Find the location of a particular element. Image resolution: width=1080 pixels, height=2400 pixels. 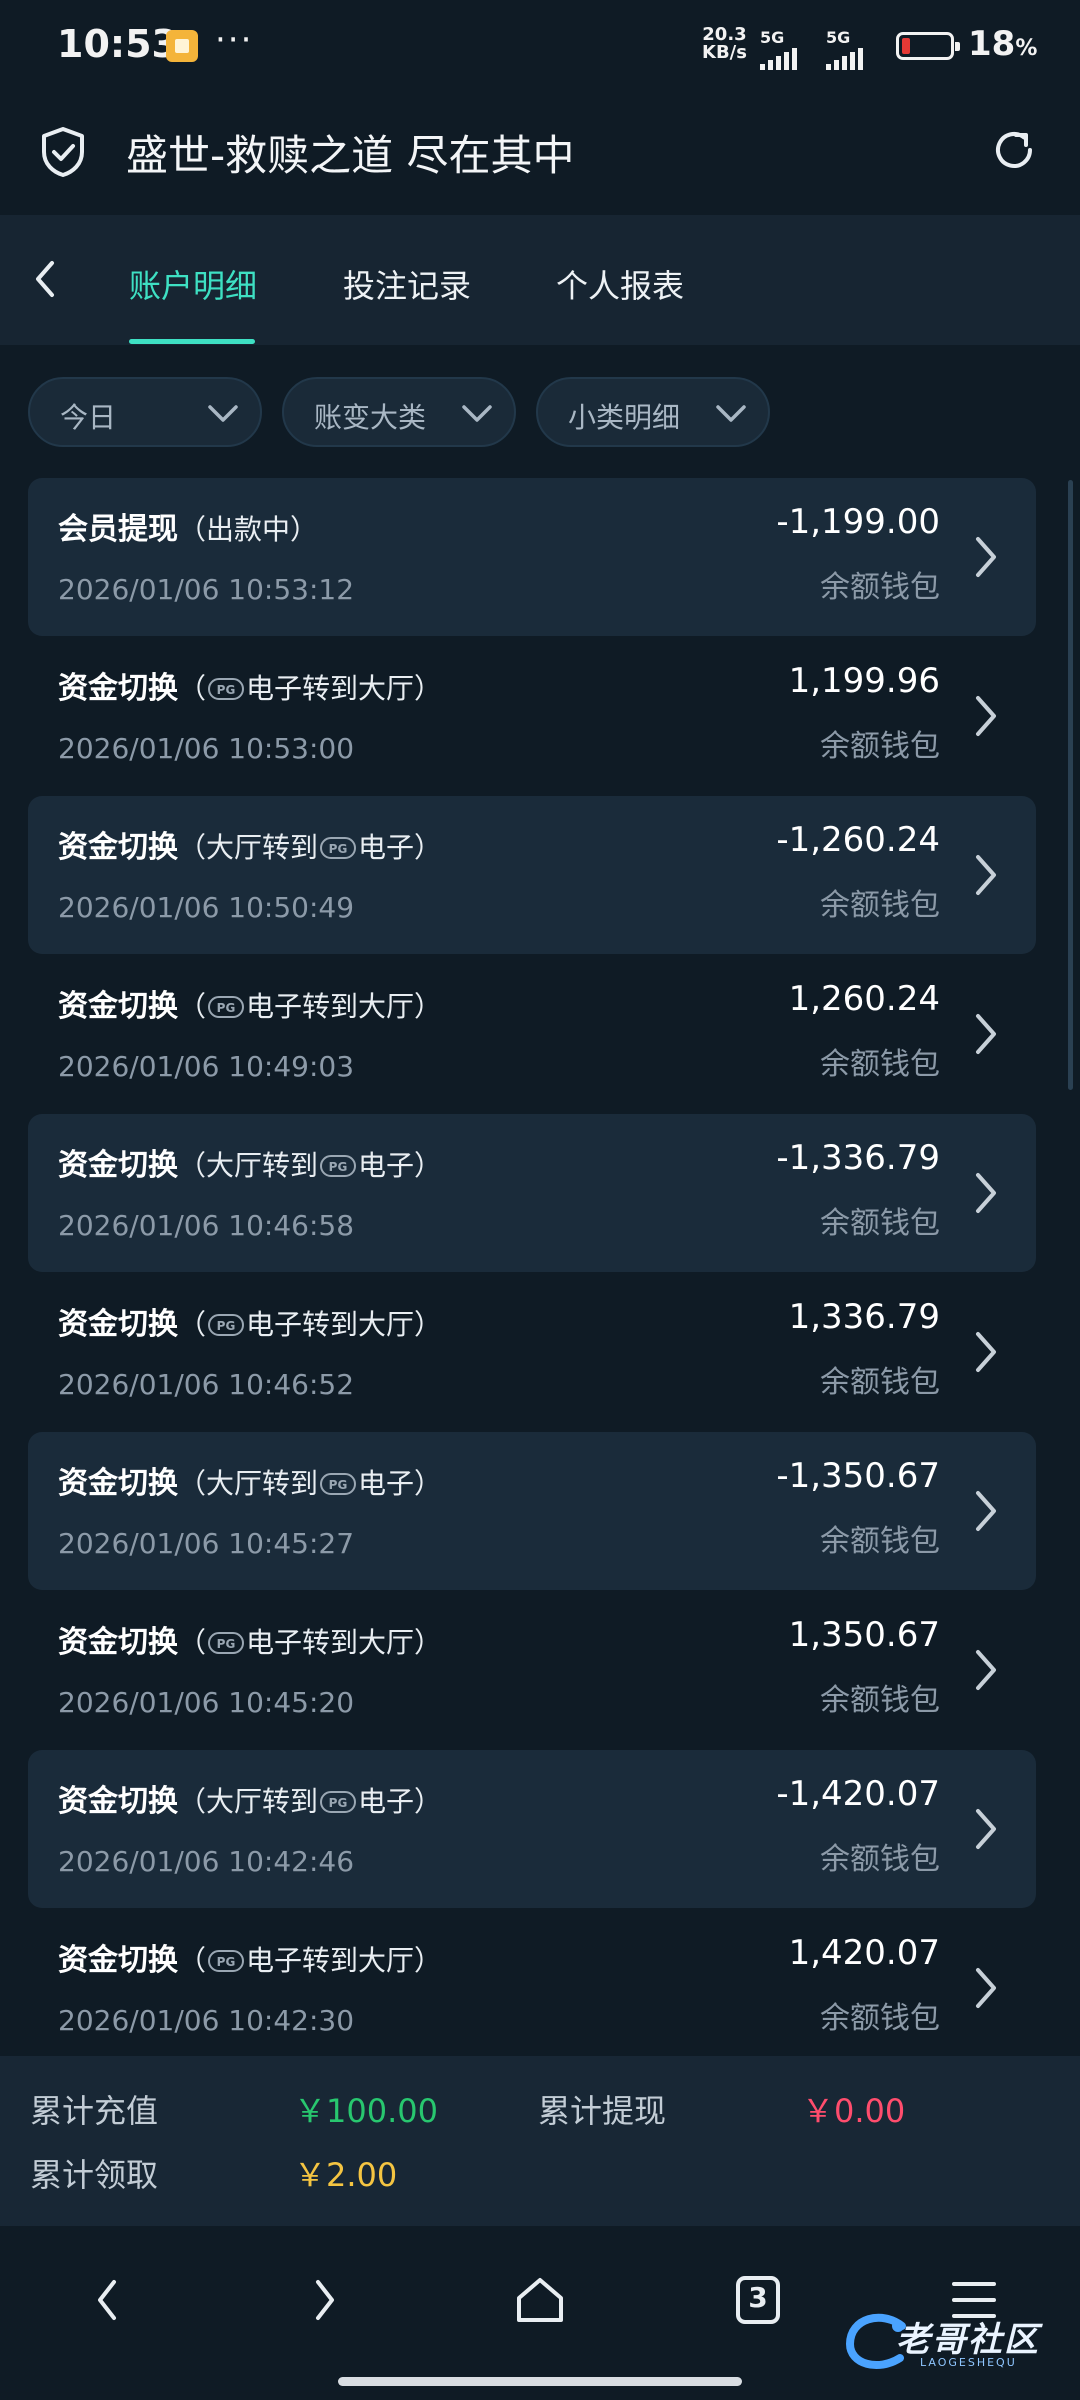

network-speed: 20.3 KB/s is located at coordinates (724, 44).